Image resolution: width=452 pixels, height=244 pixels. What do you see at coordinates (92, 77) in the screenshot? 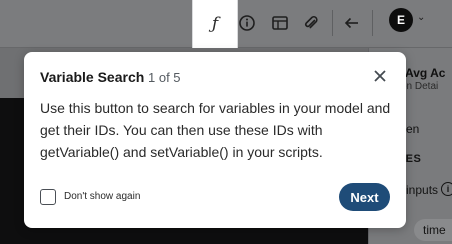
I see `popover-title: Variable Search` at bounding box center [92, 77].